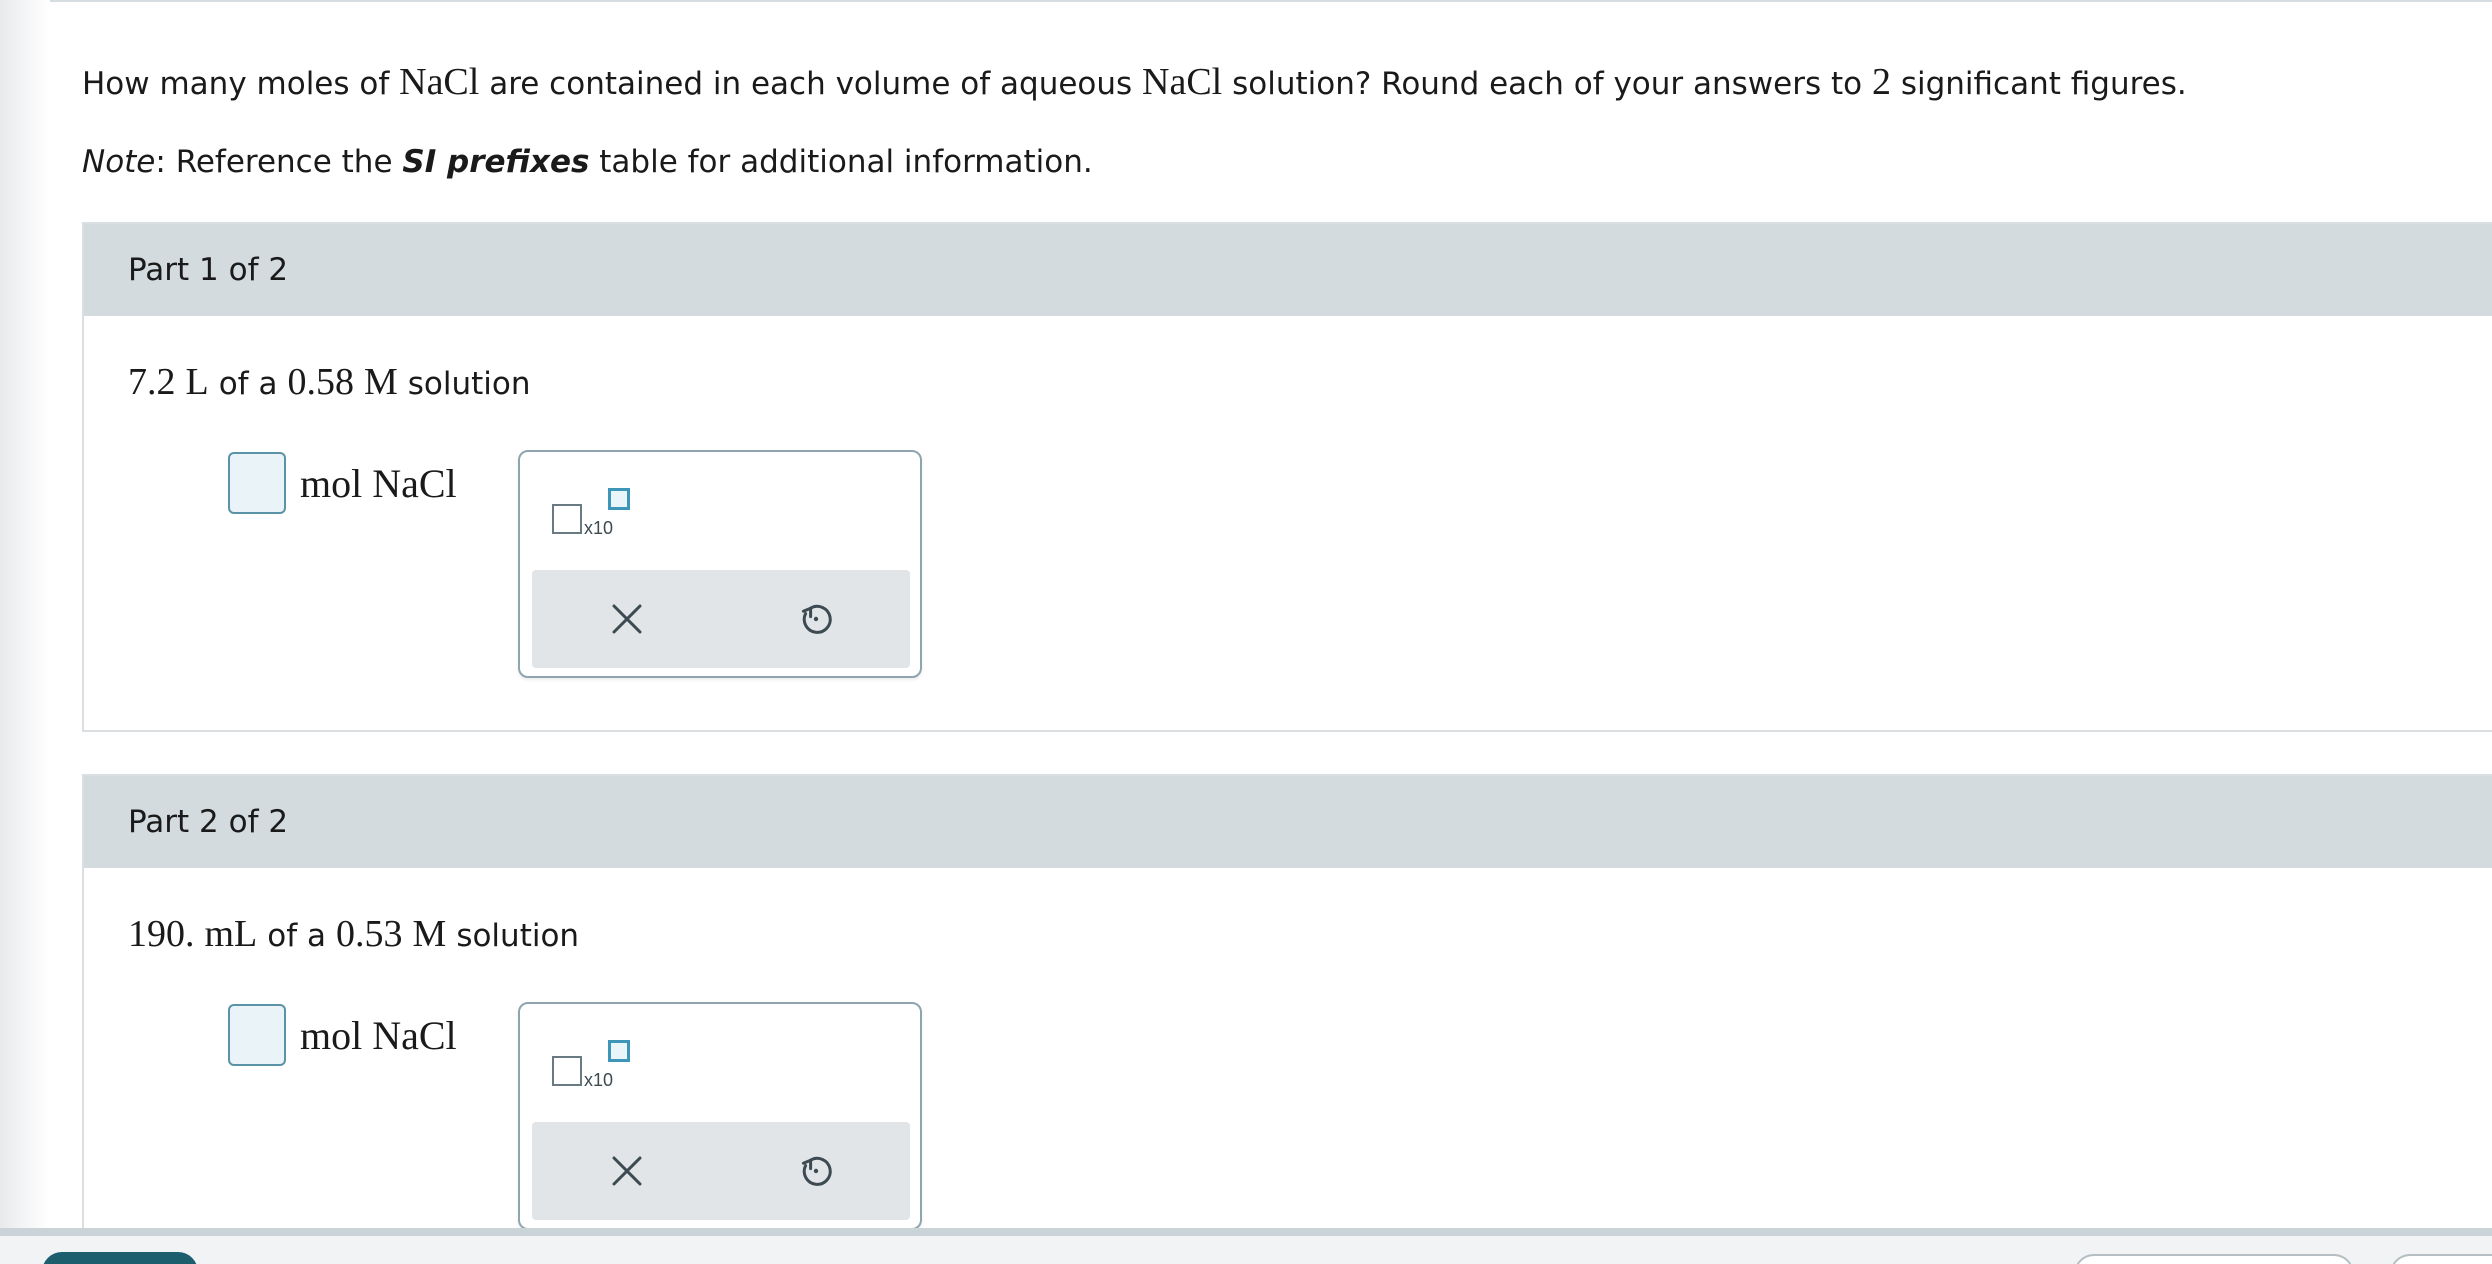 This screenshot has width=2492, height=1264. I want to click on primary-action-button, so click(120, 1258).